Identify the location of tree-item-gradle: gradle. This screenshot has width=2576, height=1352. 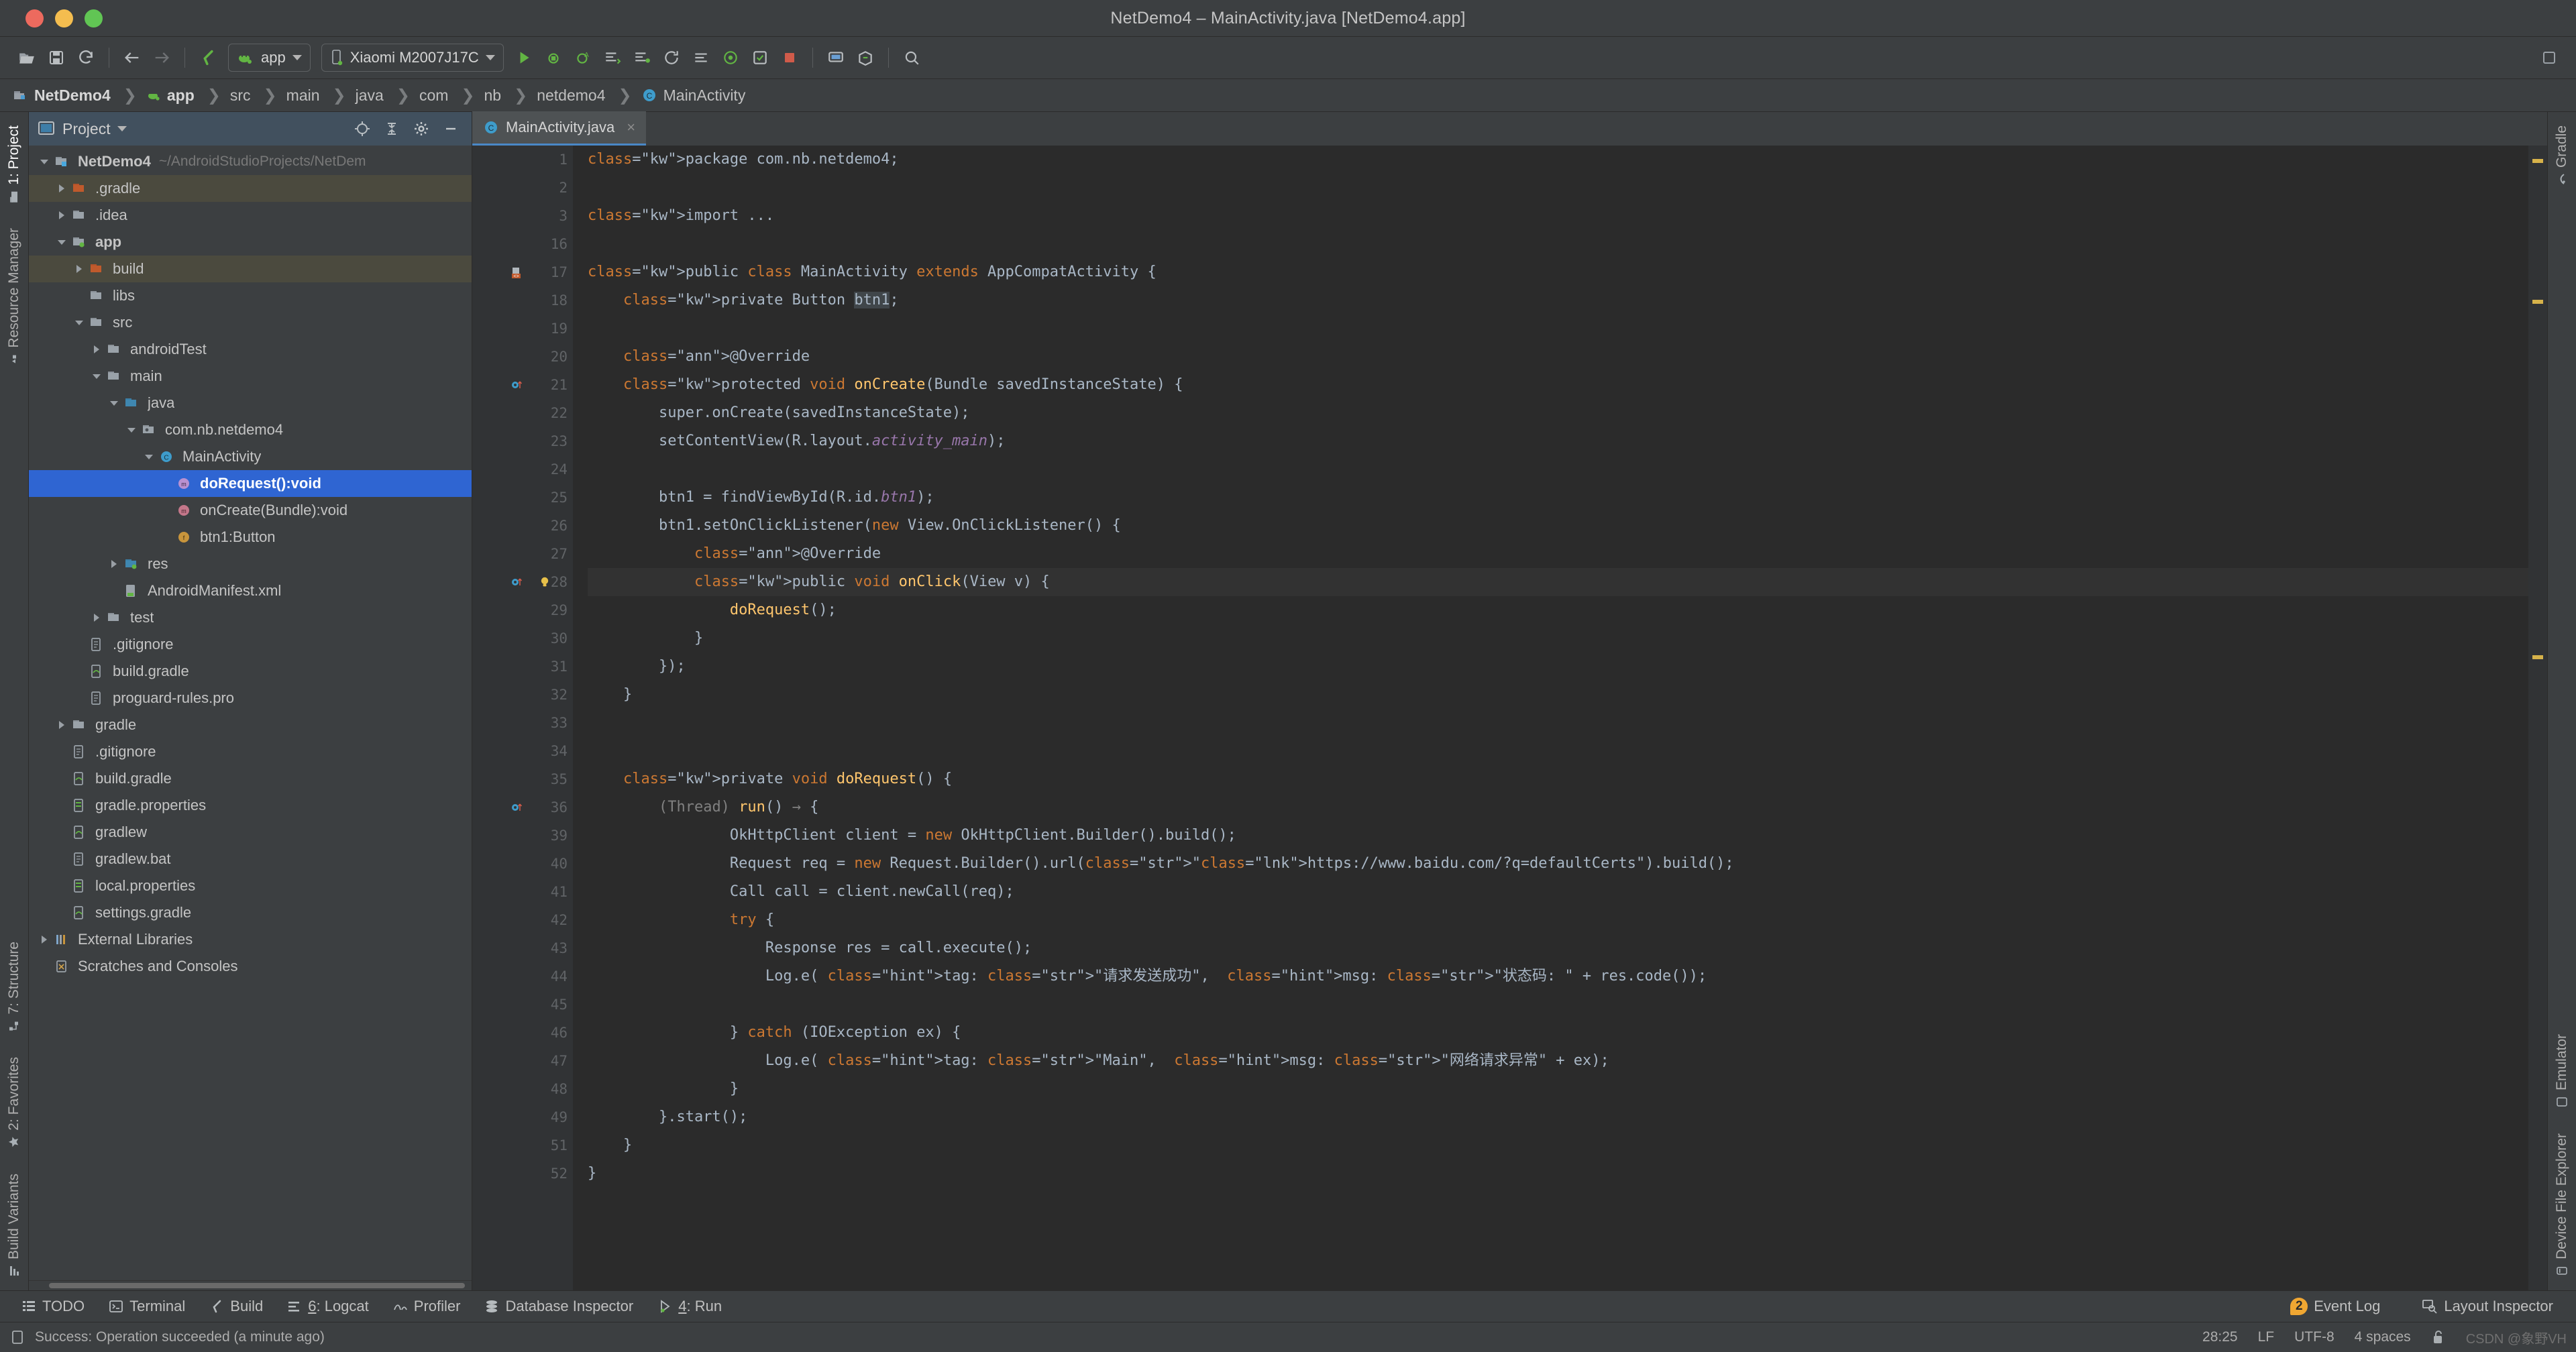
(250, 725).